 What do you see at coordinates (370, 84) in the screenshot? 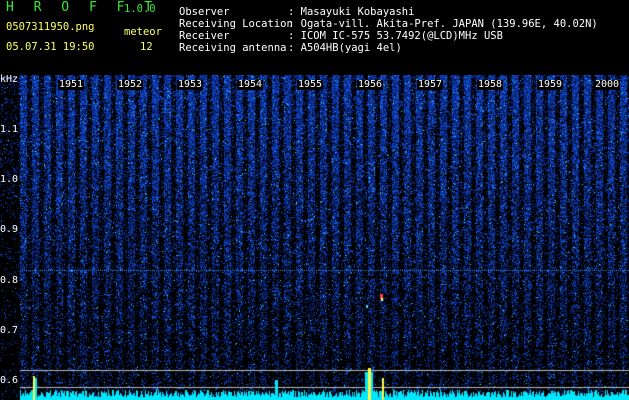
I see `time-label-1956: 1956` at bounding box center [370, 84].